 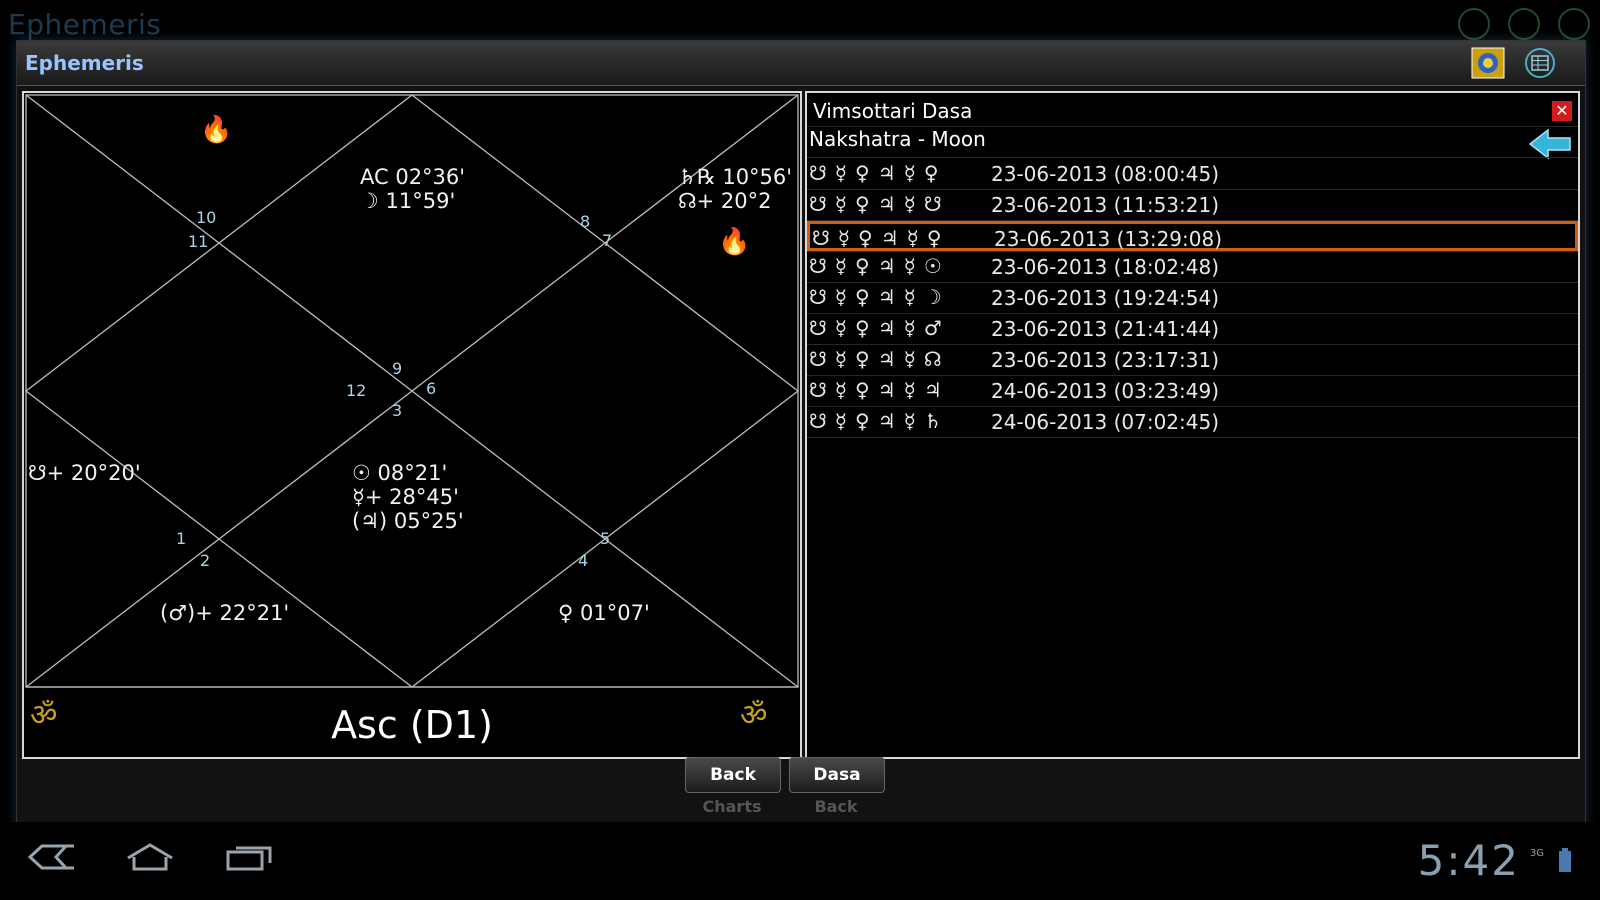 I want to click on house-7-planets: ♄℞ 10°56' ☊+ 20°2, so click(x=735, y=189).